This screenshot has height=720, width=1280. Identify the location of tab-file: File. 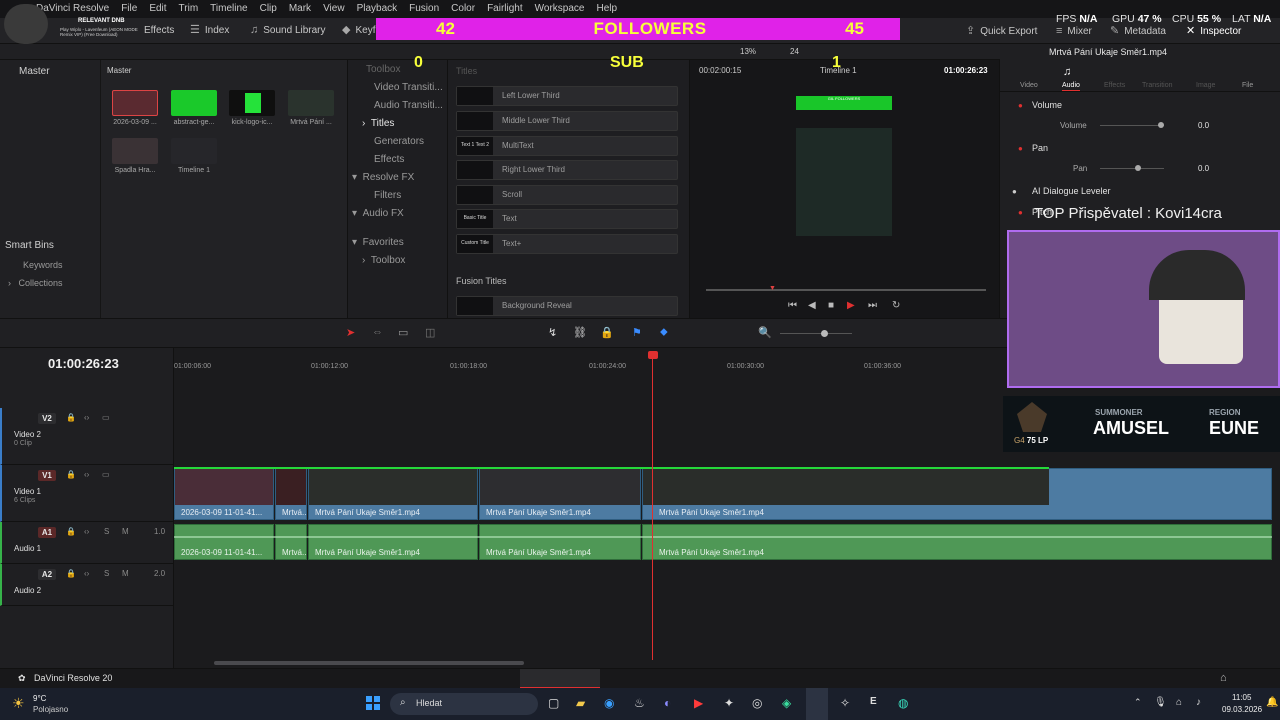
(1247, 85).